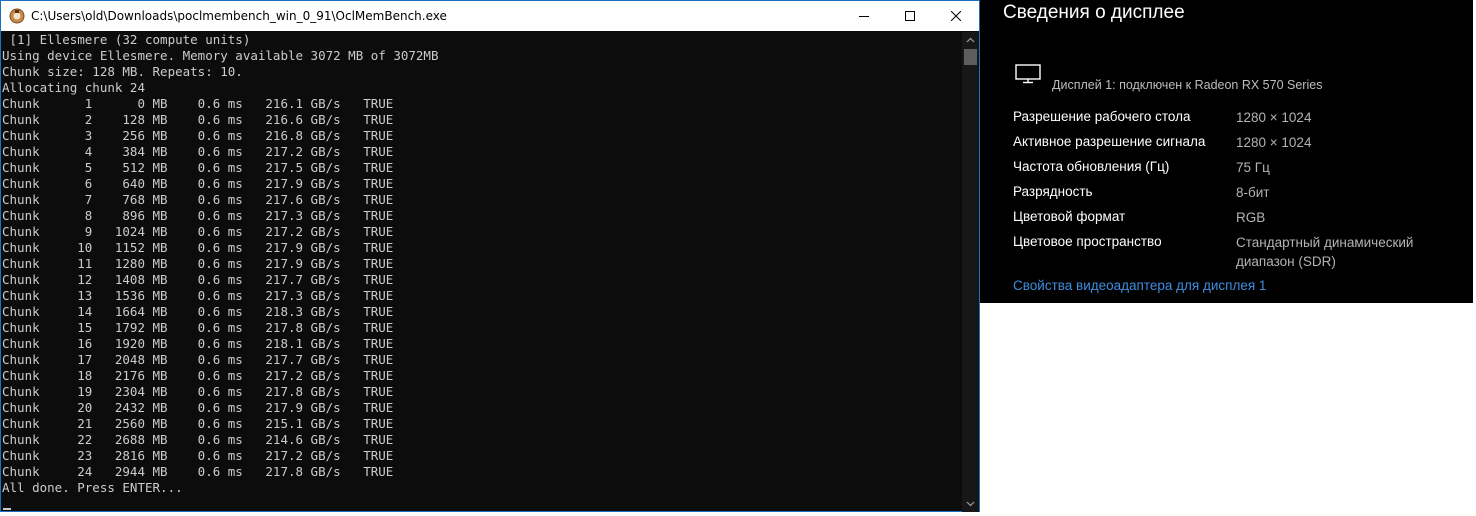 The width and height of the screenshot is (1476, 516). What do you see at coordinates (198, 343) in the screenshot?
I see `console-line: Chunk 16 1920 MB 0.6 ms 218.1 GB/s TRUE` at bounding box center [198, 343].